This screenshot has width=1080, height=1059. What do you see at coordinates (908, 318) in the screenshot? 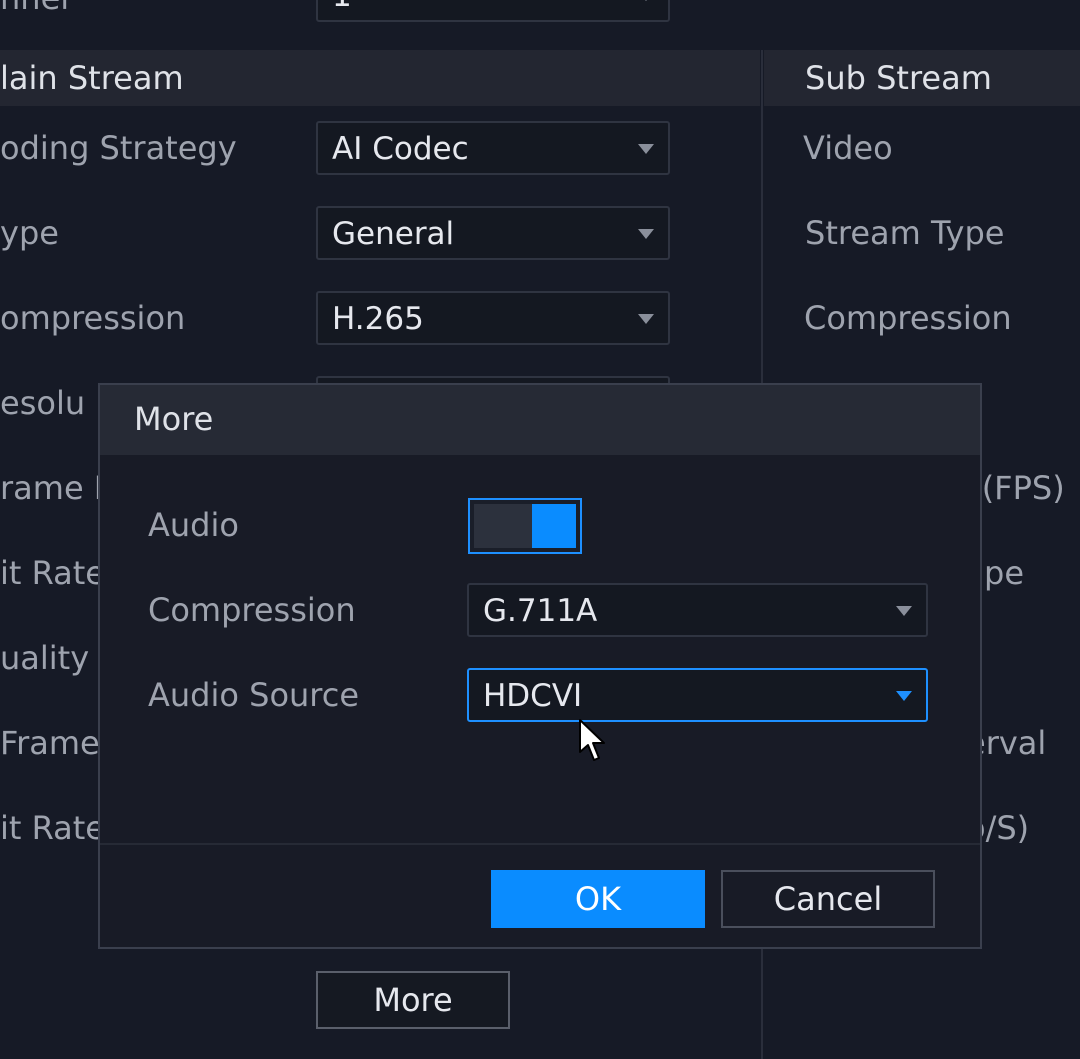
I see `sub-compression-label: Compression` at bounding box center [908, 318].